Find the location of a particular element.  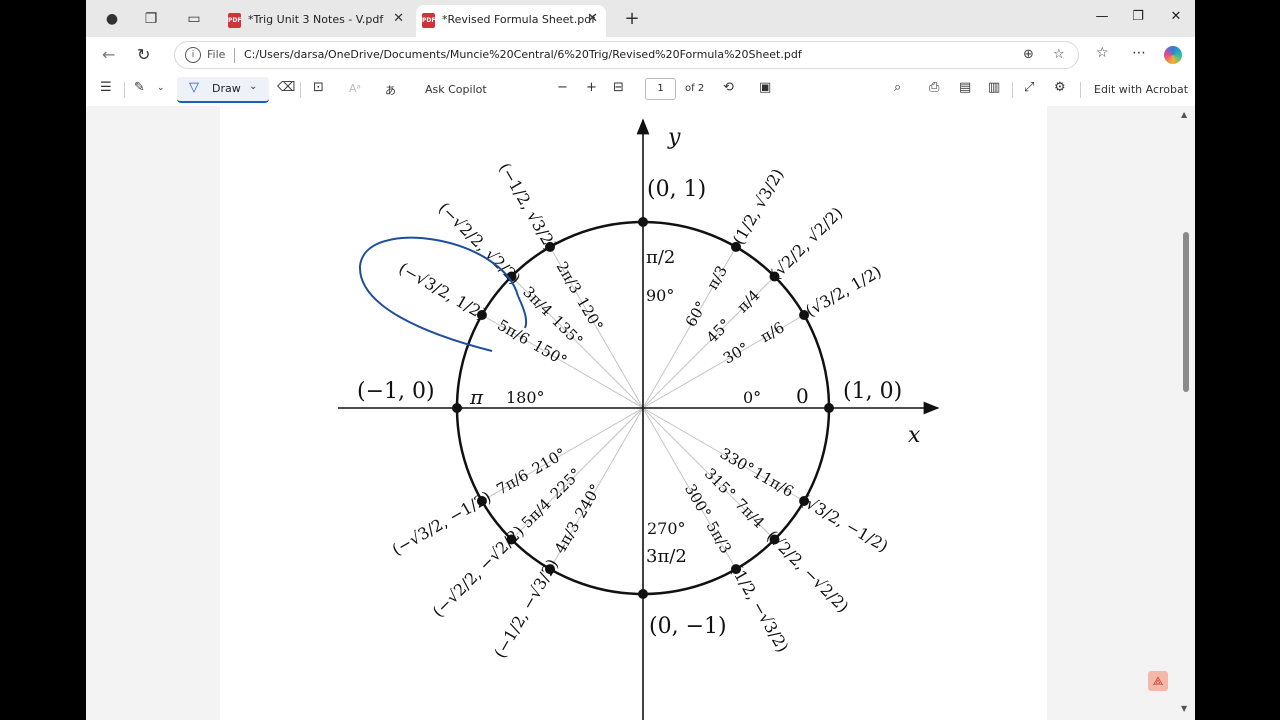

vertical-scrollbar: ▲ ▼ is located at coordinates (1186, 413).